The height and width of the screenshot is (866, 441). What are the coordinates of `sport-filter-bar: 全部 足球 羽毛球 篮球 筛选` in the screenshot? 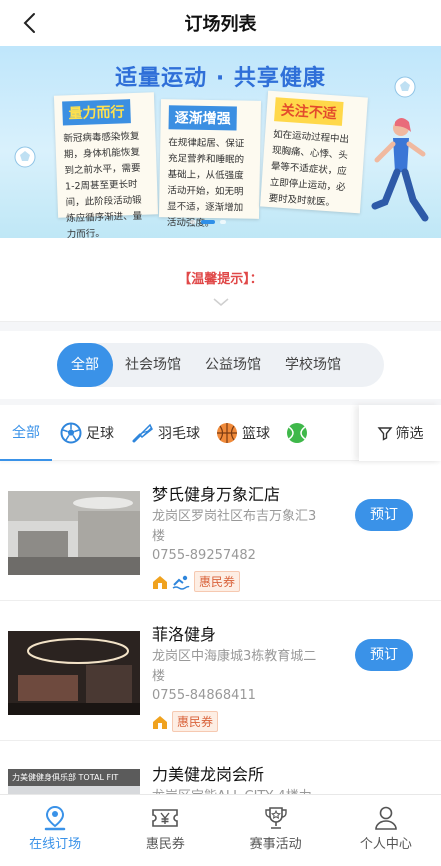 It's located at (220, 433).